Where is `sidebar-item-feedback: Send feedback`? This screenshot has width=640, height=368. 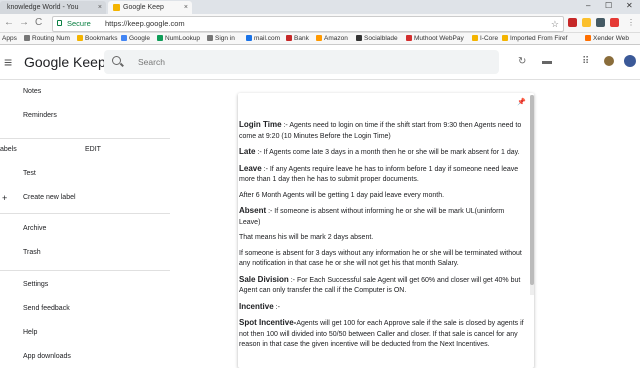 sidebar-item-feedback: Send feedback is located at coordinates (85, 309).